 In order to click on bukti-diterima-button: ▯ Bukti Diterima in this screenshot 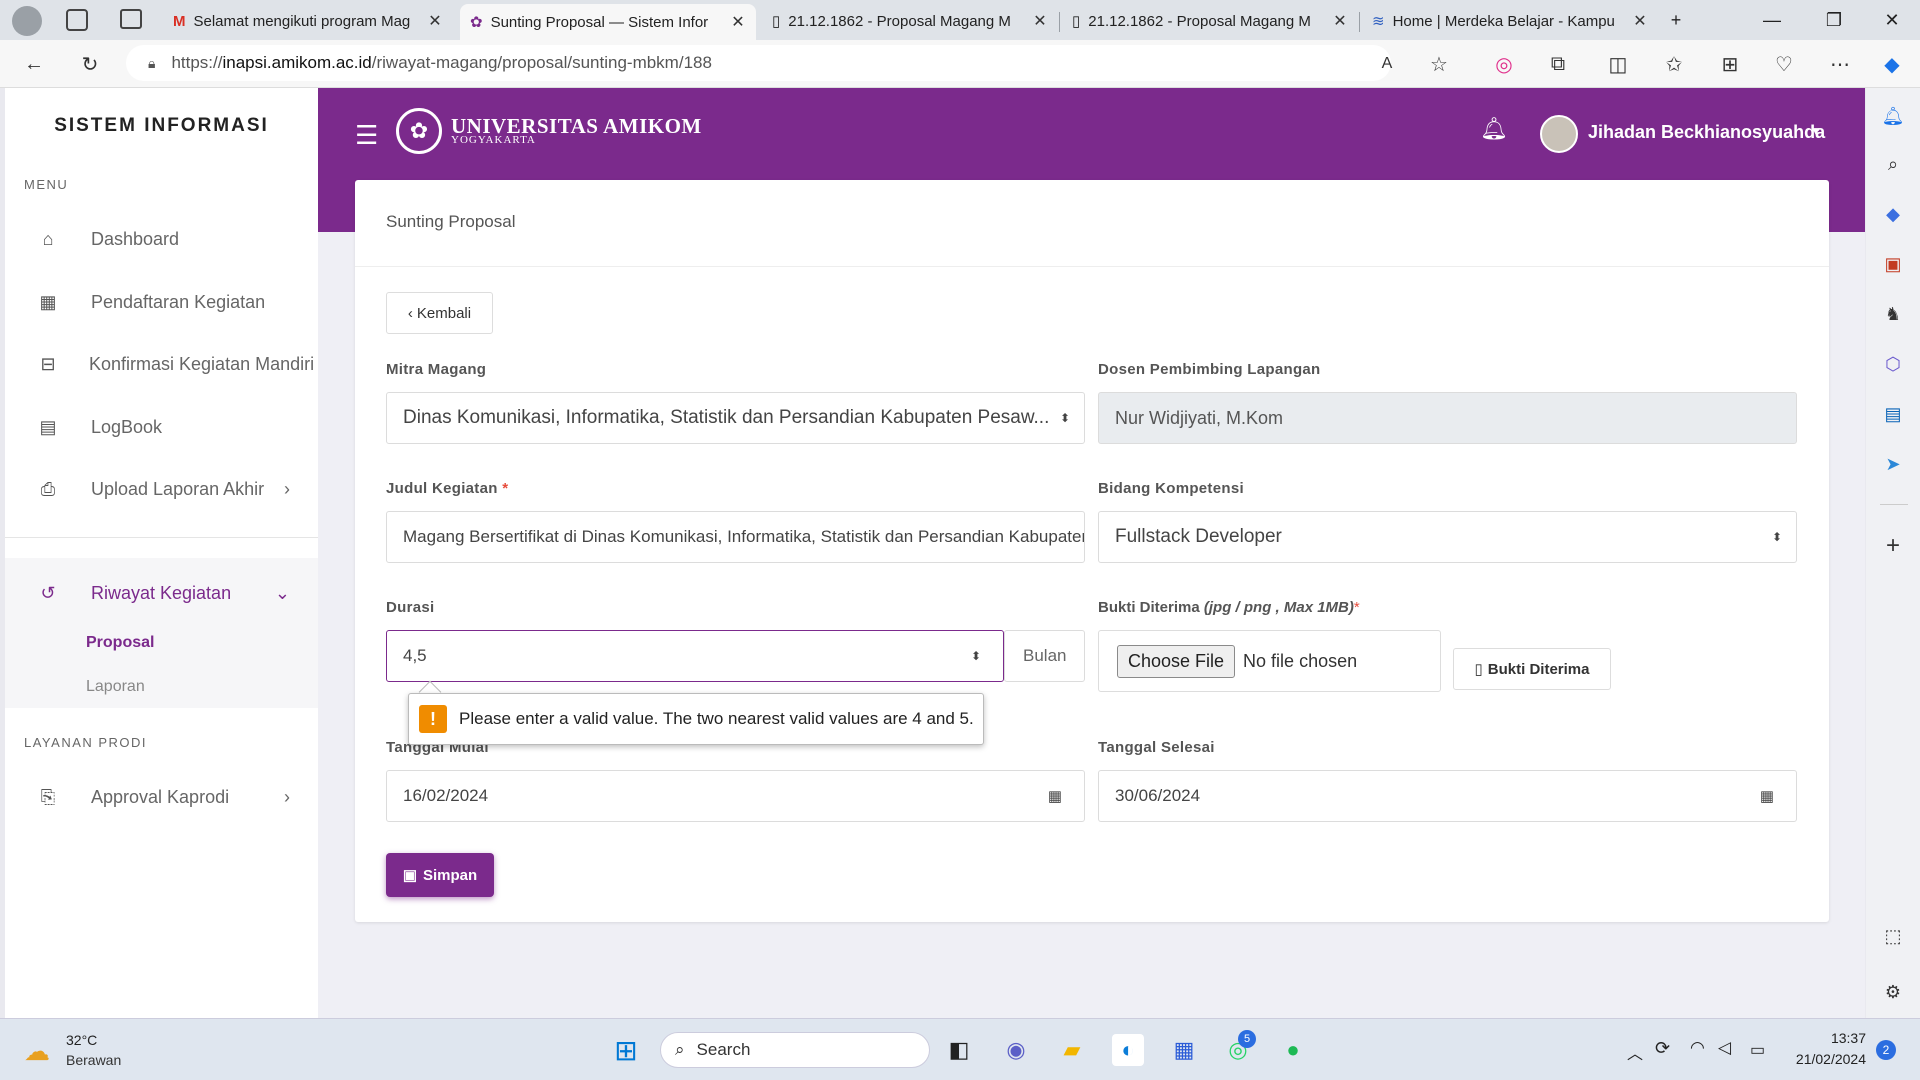, I will do `click(1532, 669)`.